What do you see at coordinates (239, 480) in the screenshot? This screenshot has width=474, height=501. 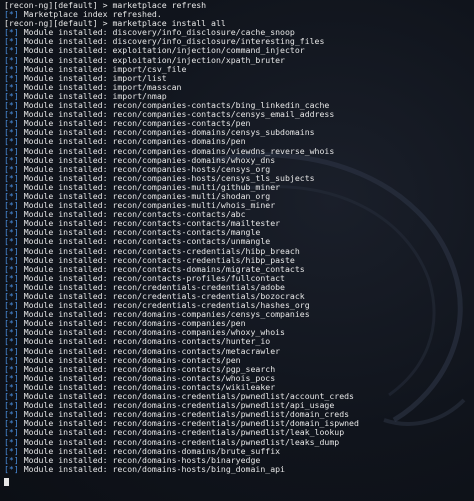 I see `cursor-line` at bounding box center [239, 480].